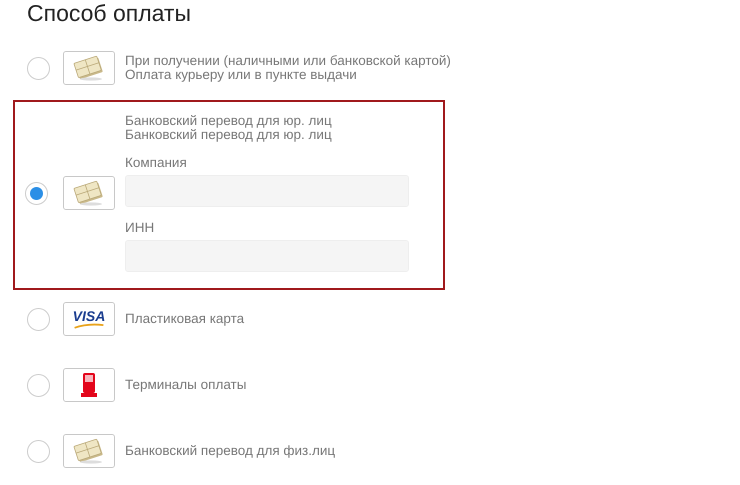 The height and width of the screenshot is (485, 740). I want to click on option-description: Терминалы оплаты, so click(186, 385).